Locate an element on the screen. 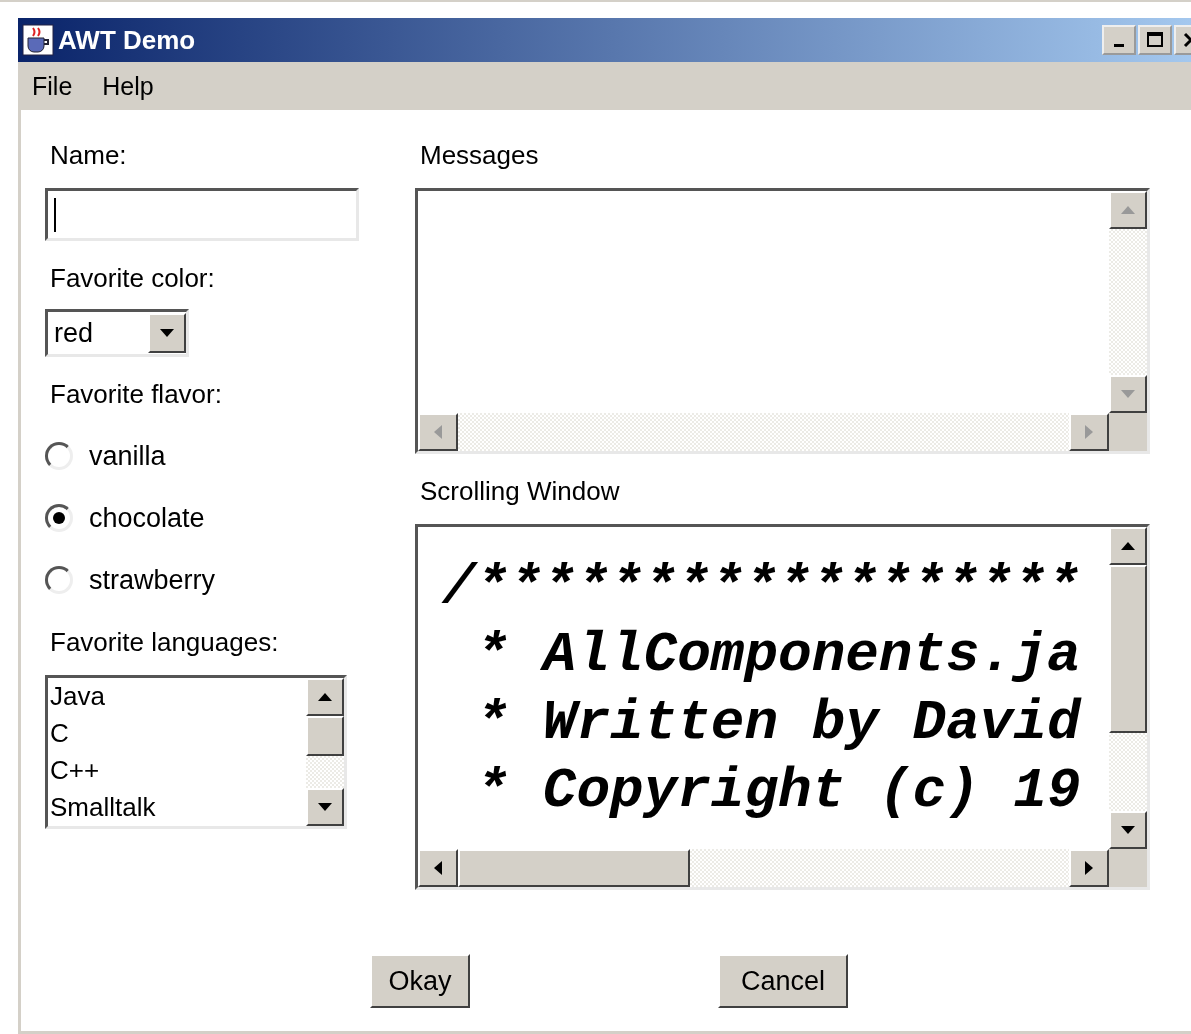 This screenshot has height=1034, width=1191. name-input-field is located at coordinates (202, 214).